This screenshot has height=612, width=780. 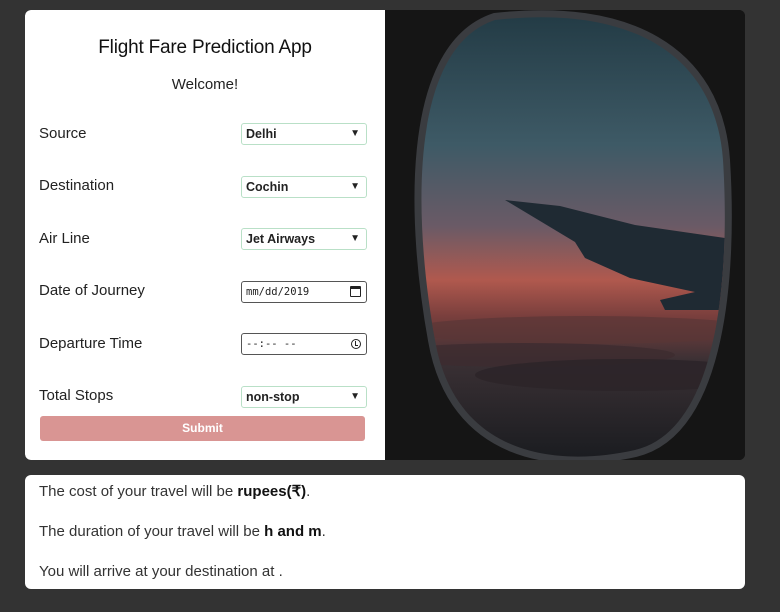 I want to click on stops-label: Total Stops, so click(x=76, y=395).